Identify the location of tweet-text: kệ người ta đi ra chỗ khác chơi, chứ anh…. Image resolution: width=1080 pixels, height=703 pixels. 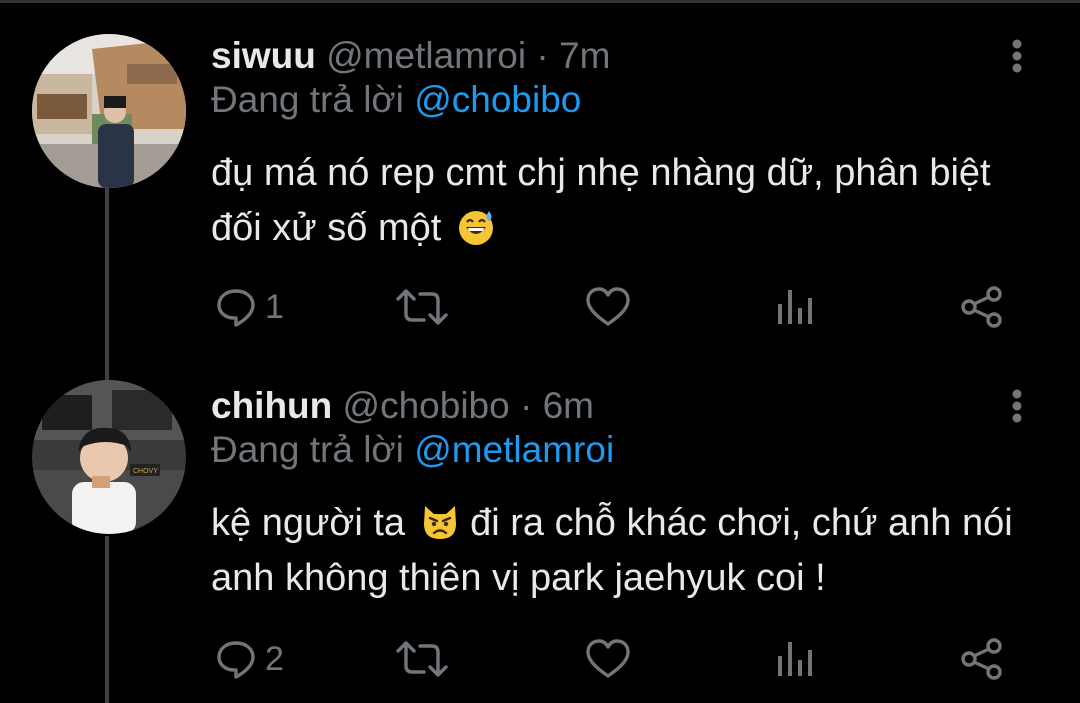
(621, 551).